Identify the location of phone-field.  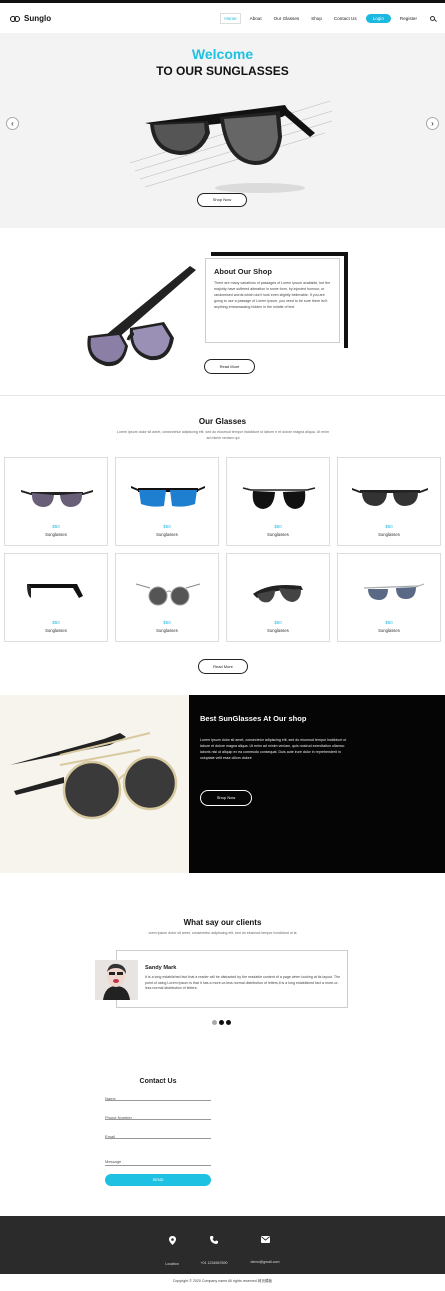
(158, 1113).